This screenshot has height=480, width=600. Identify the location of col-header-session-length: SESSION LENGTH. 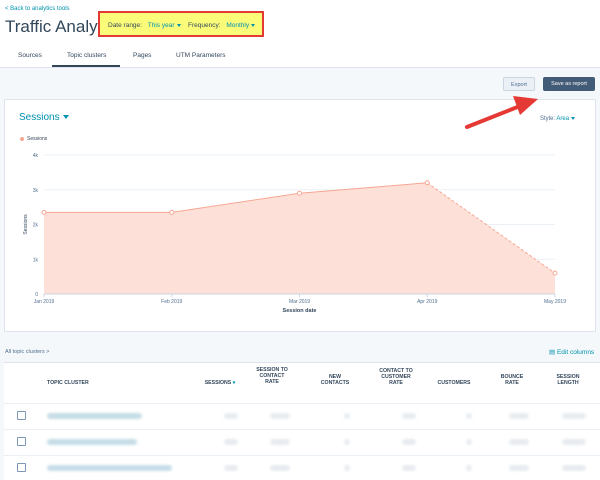
(568, 380).